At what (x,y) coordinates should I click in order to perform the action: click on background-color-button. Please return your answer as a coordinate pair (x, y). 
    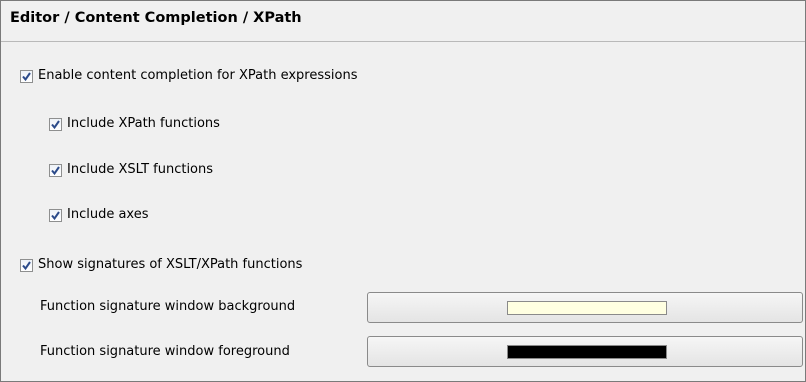
    Looking at the image, I should click on (585, 307).